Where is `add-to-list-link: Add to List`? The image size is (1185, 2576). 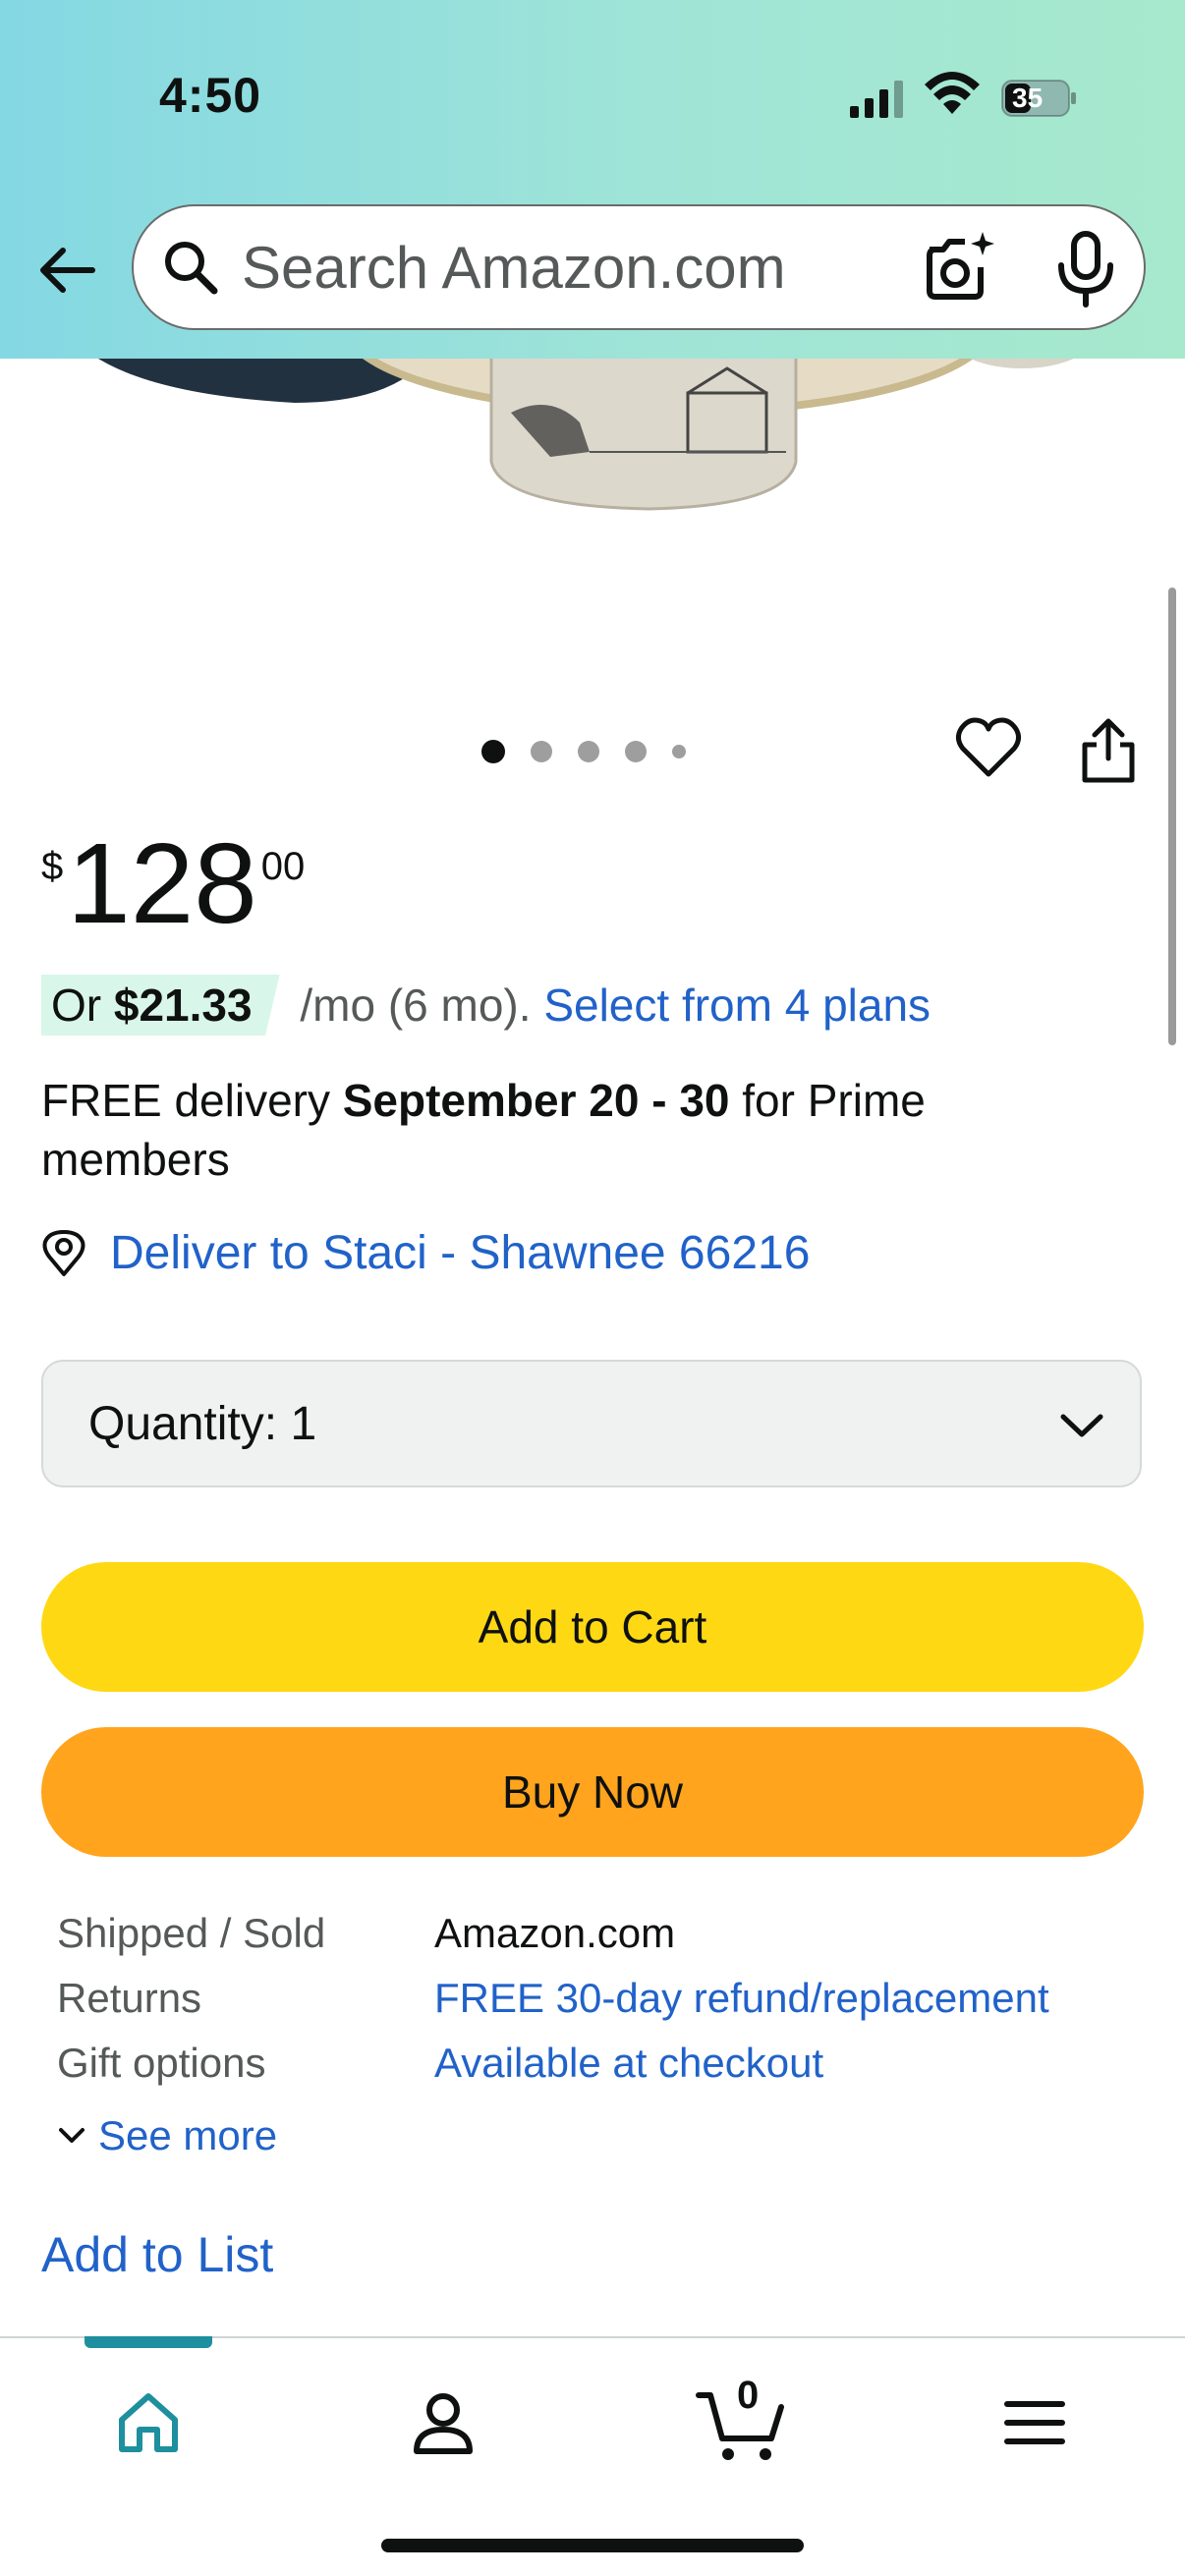
add-to-list-link: Add to List is located at coordinates (157, 2254).